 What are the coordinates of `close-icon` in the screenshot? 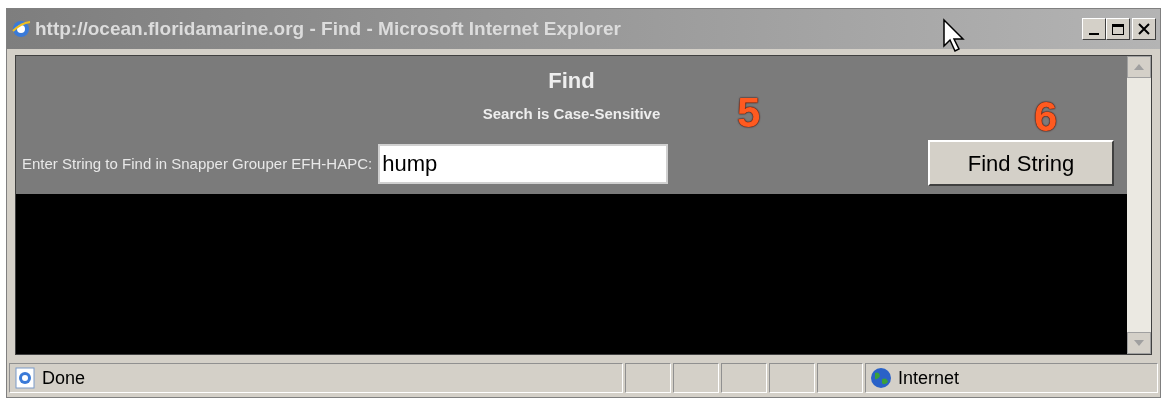 It's located at (1144, 29).